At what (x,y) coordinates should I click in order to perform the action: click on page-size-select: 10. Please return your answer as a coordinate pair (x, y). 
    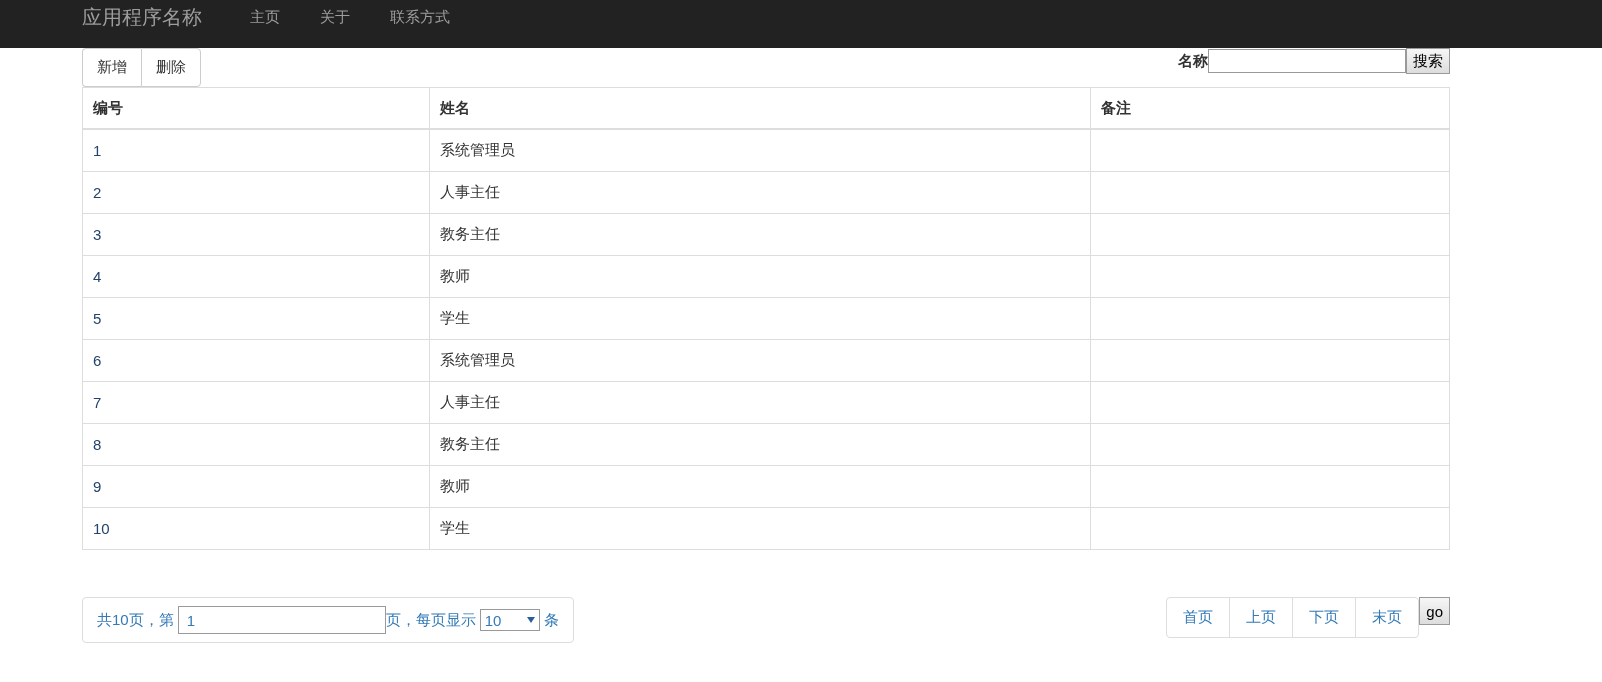
    Looking at the image, I should click on (509, 620).